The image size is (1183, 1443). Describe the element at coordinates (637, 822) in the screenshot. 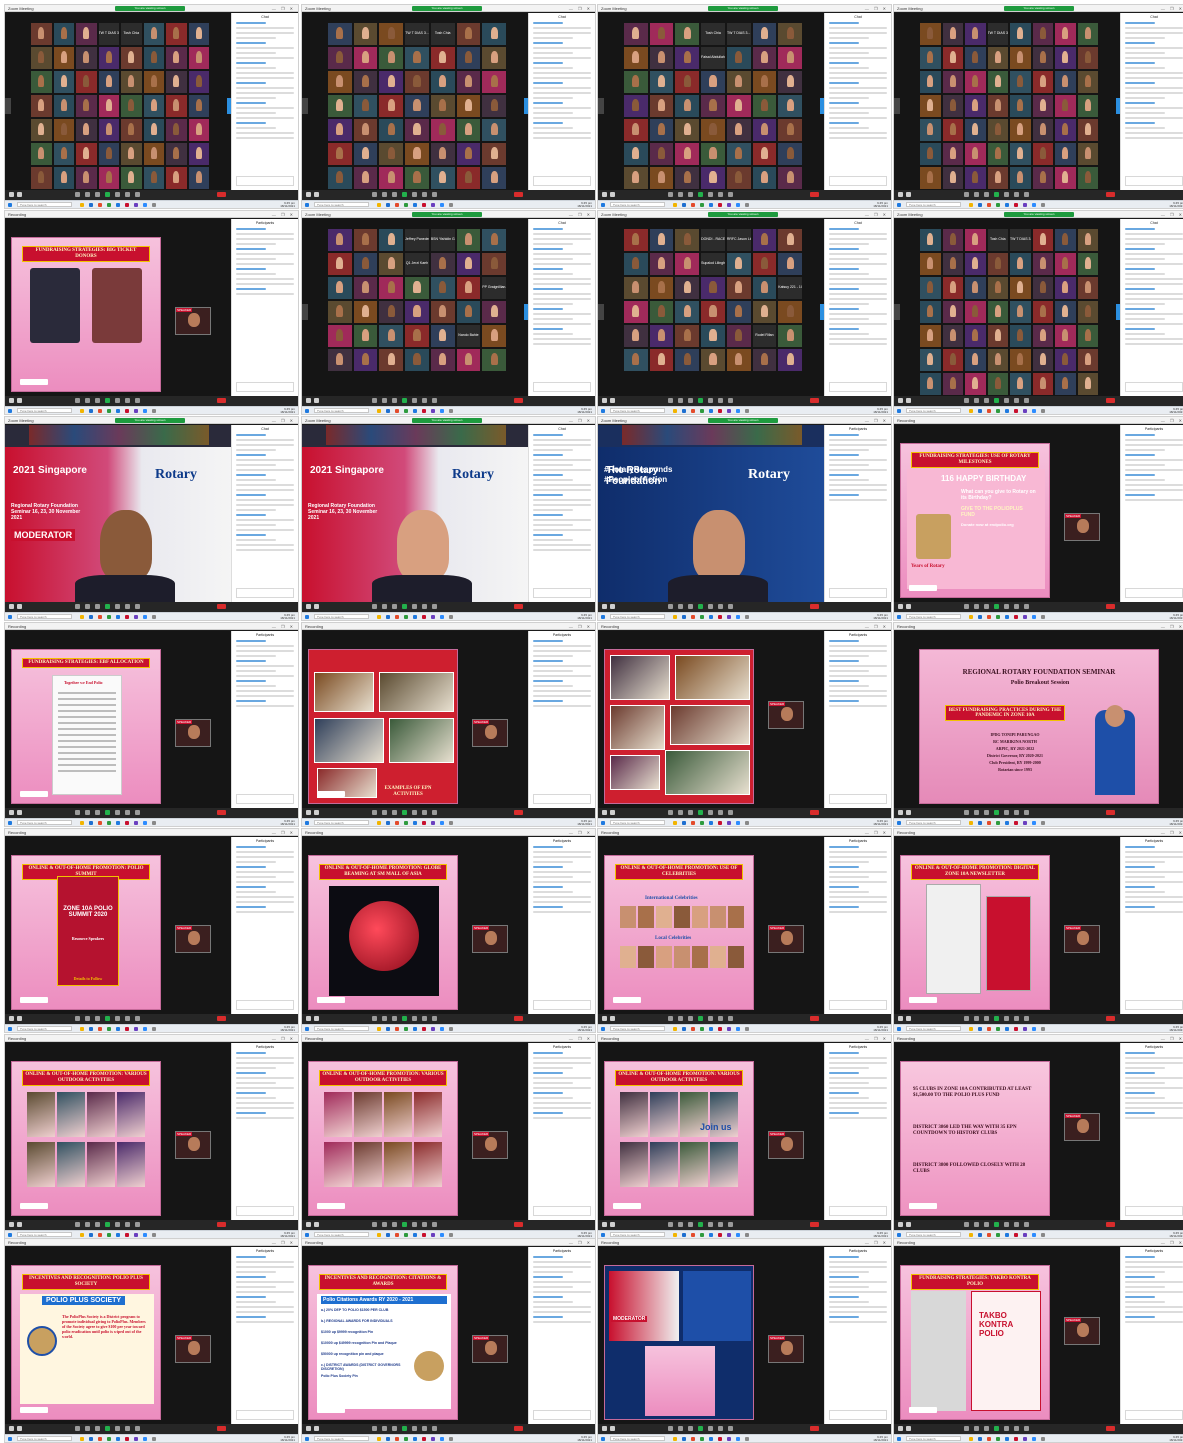

I see `taskbar-search-input: Type here to search` at that location.